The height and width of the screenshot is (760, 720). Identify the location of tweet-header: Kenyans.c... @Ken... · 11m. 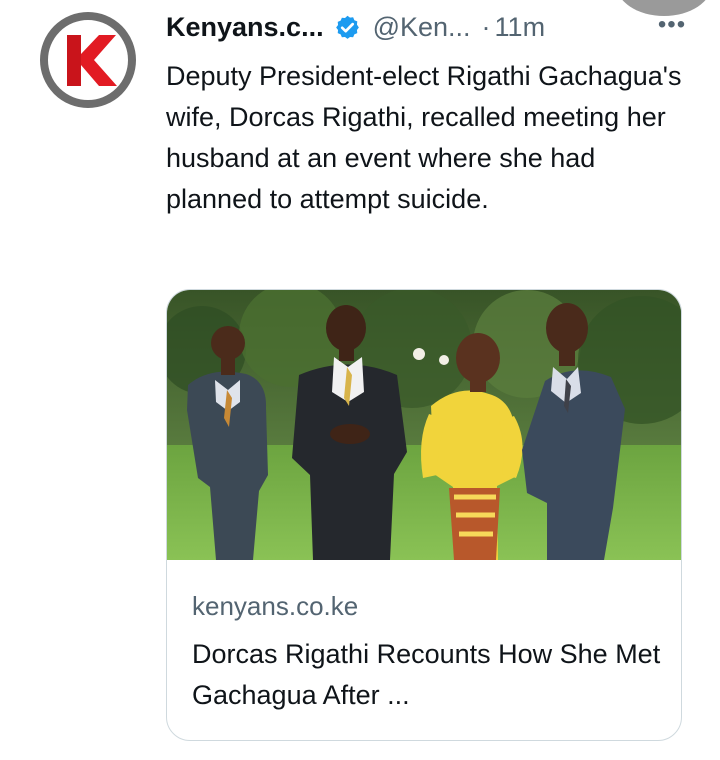
(426, 27).